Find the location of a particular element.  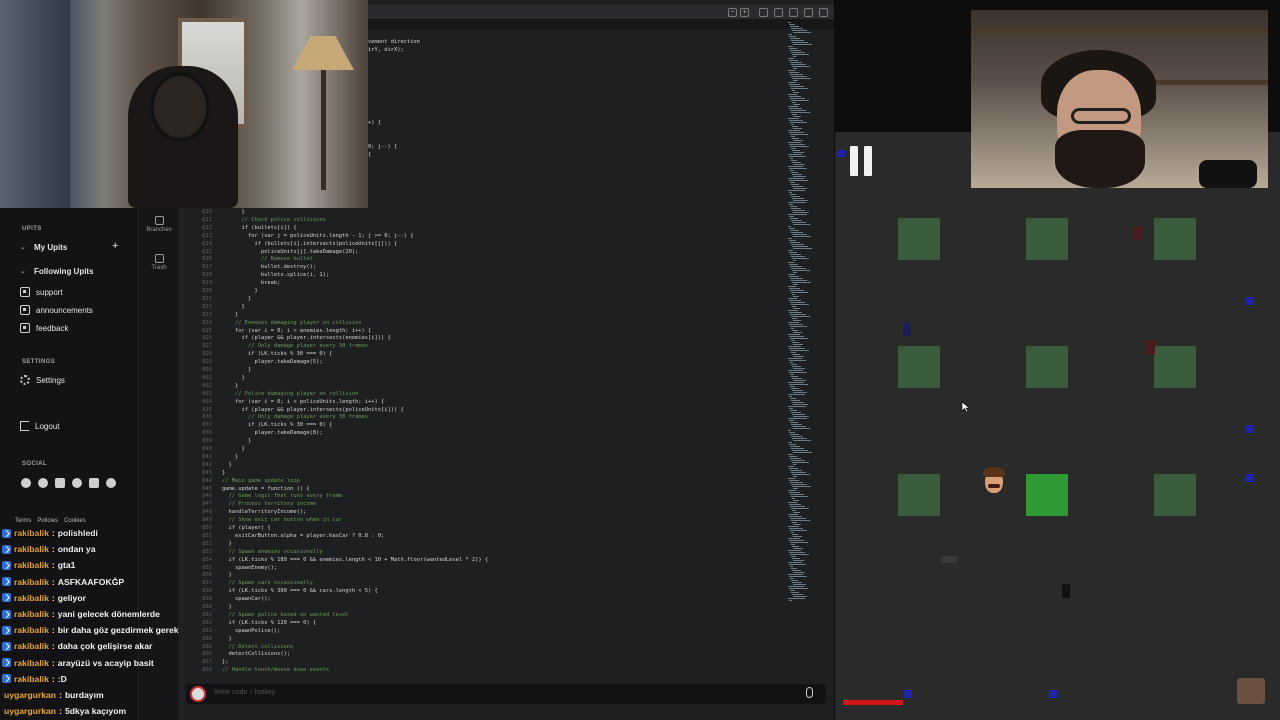

code-line: 843} is located at coordinates (207, 473).